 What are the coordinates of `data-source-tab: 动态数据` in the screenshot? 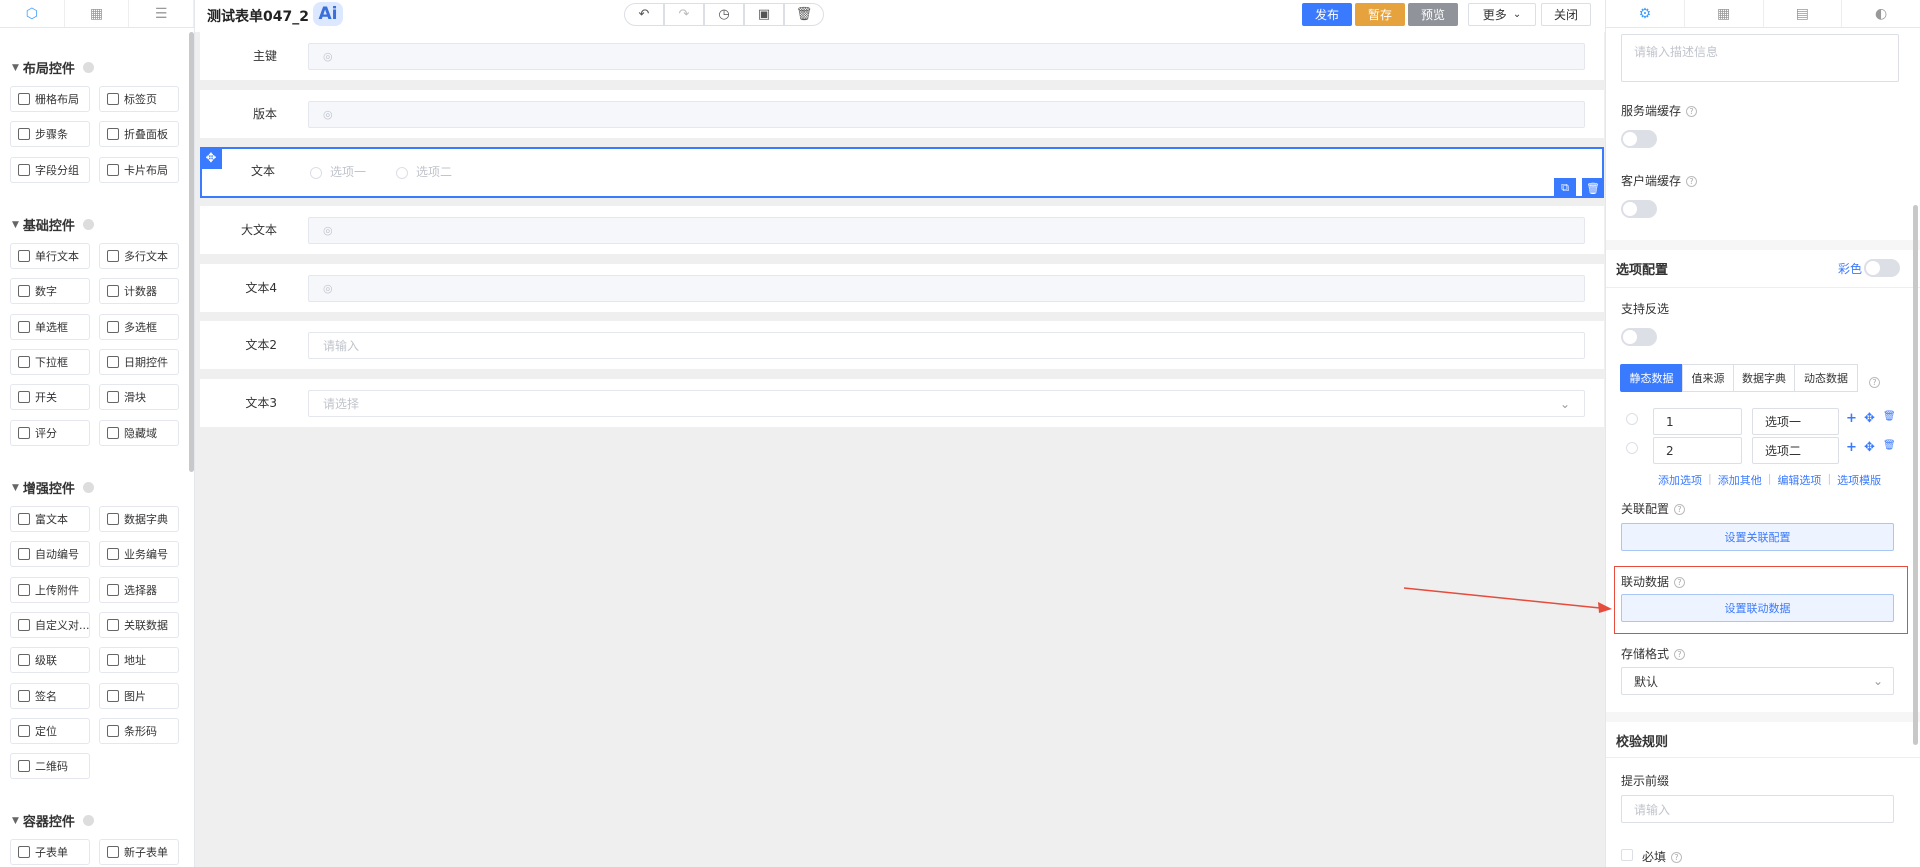 It's located at (1826, 378).